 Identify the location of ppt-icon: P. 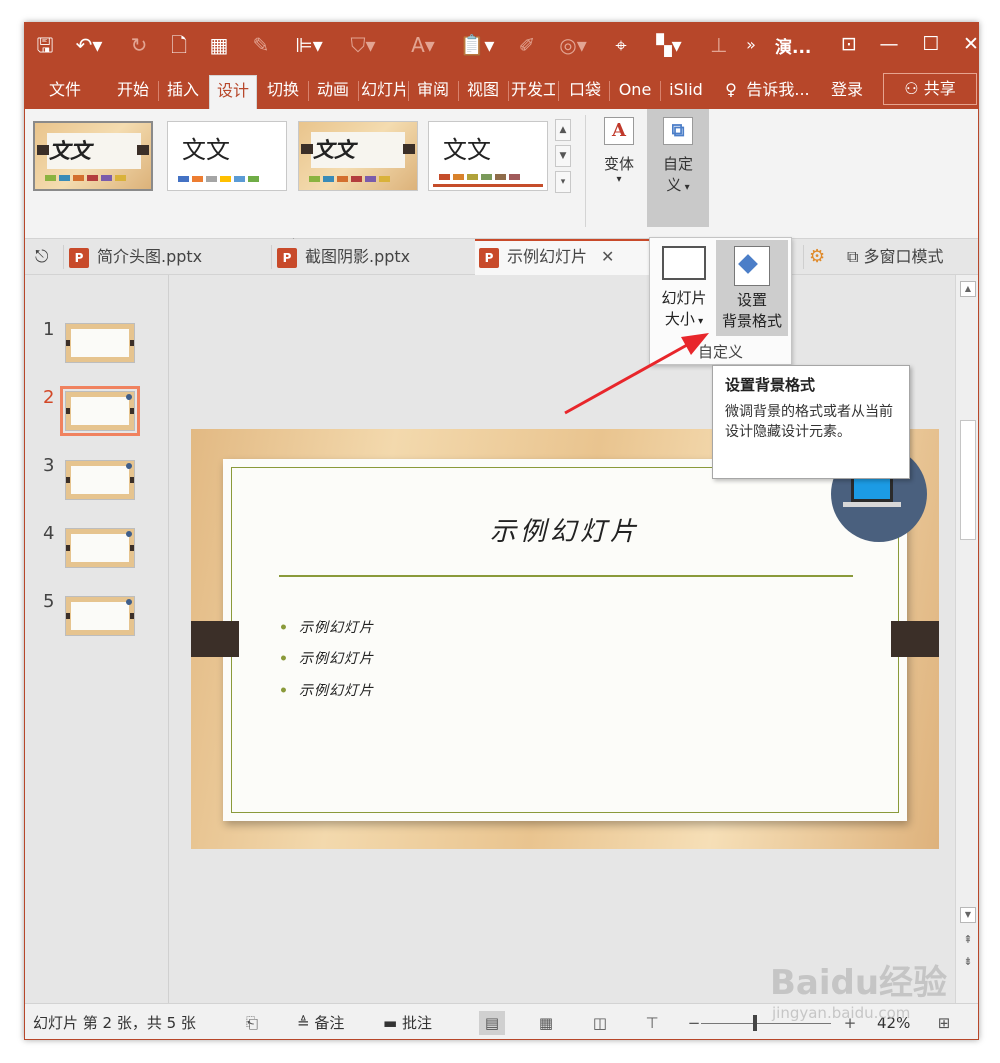
(79, 257).